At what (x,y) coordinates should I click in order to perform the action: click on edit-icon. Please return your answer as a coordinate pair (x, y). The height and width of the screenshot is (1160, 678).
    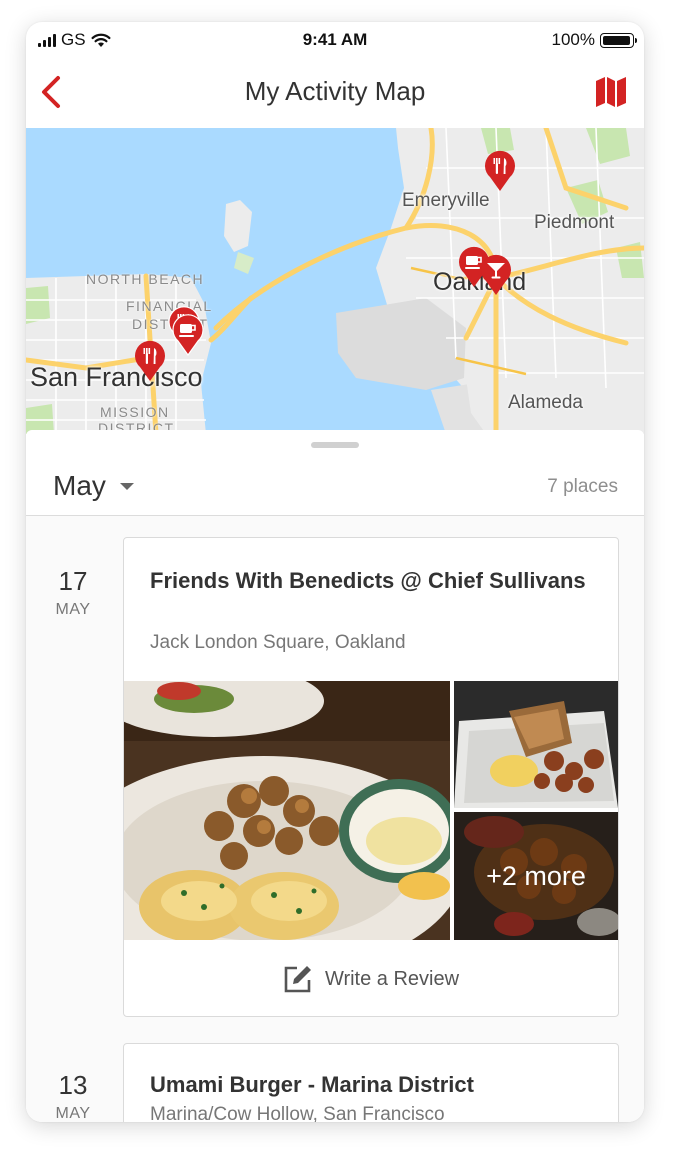
    Looking at the image, I should click on (297, 979).